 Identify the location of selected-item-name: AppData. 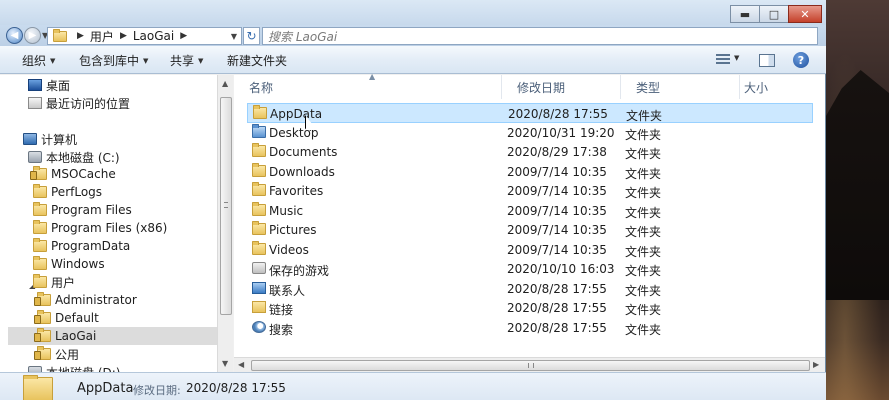
(105, 388).